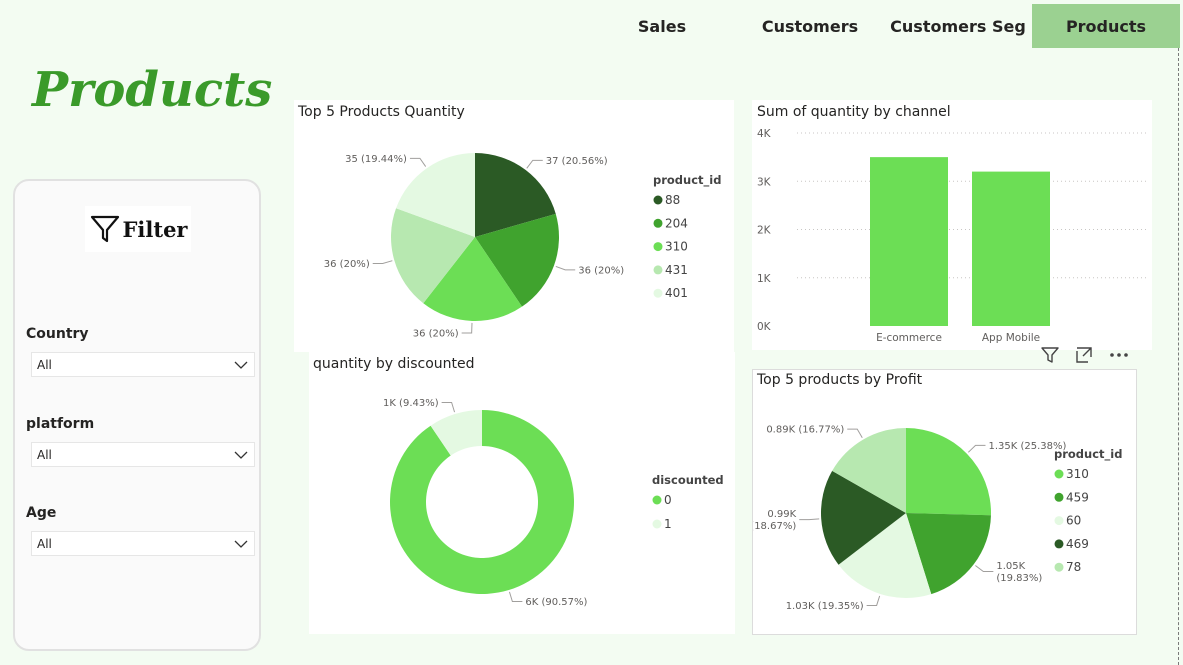 The height and width of the screenshot is (665, 1183). I want to click on x-tick-label: App Mobile, so click(1011, 338).